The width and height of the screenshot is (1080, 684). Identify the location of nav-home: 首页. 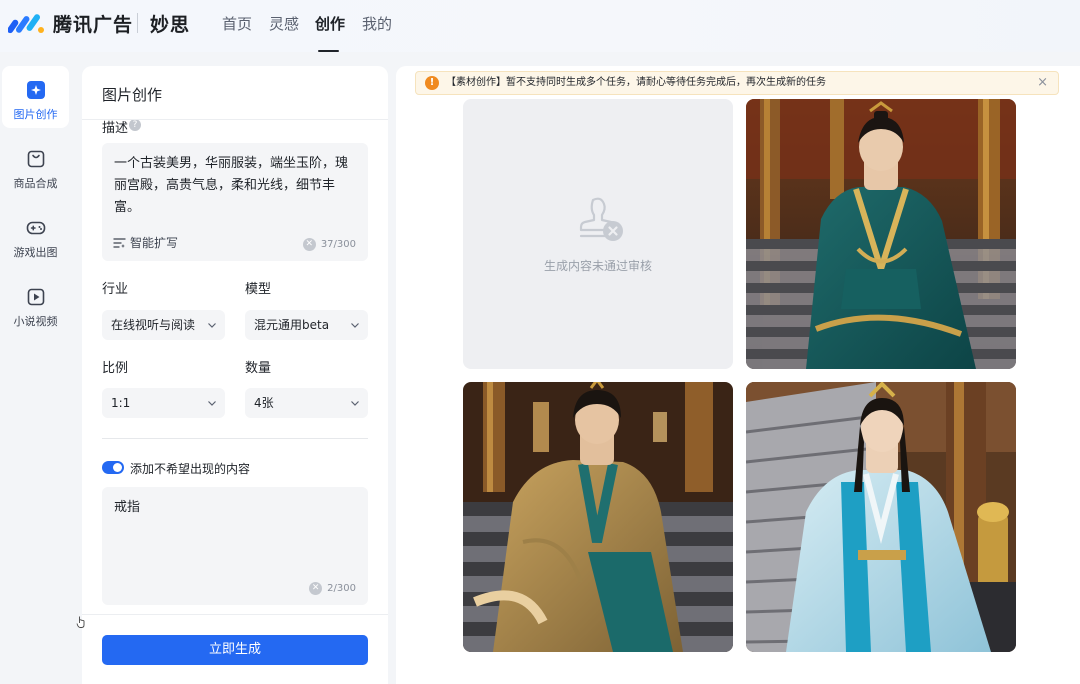
(237, 23).